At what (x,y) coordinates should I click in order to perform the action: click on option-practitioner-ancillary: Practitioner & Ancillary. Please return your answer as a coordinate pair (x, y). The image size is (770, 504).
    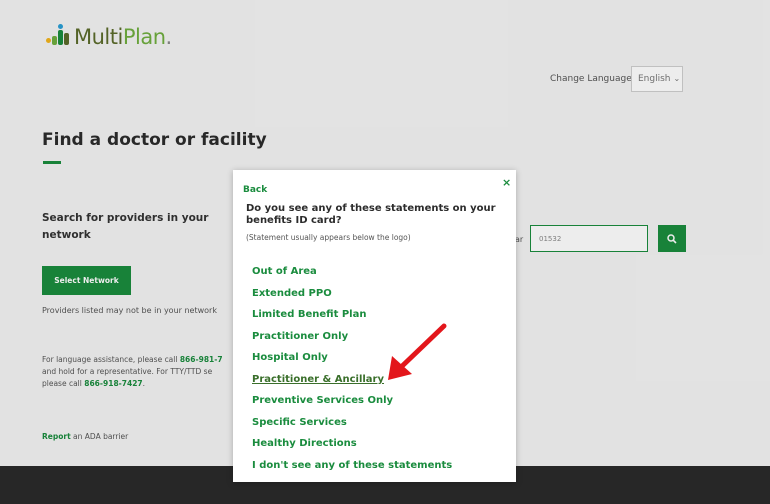
    Looking at the image, I should click on (318, 379).